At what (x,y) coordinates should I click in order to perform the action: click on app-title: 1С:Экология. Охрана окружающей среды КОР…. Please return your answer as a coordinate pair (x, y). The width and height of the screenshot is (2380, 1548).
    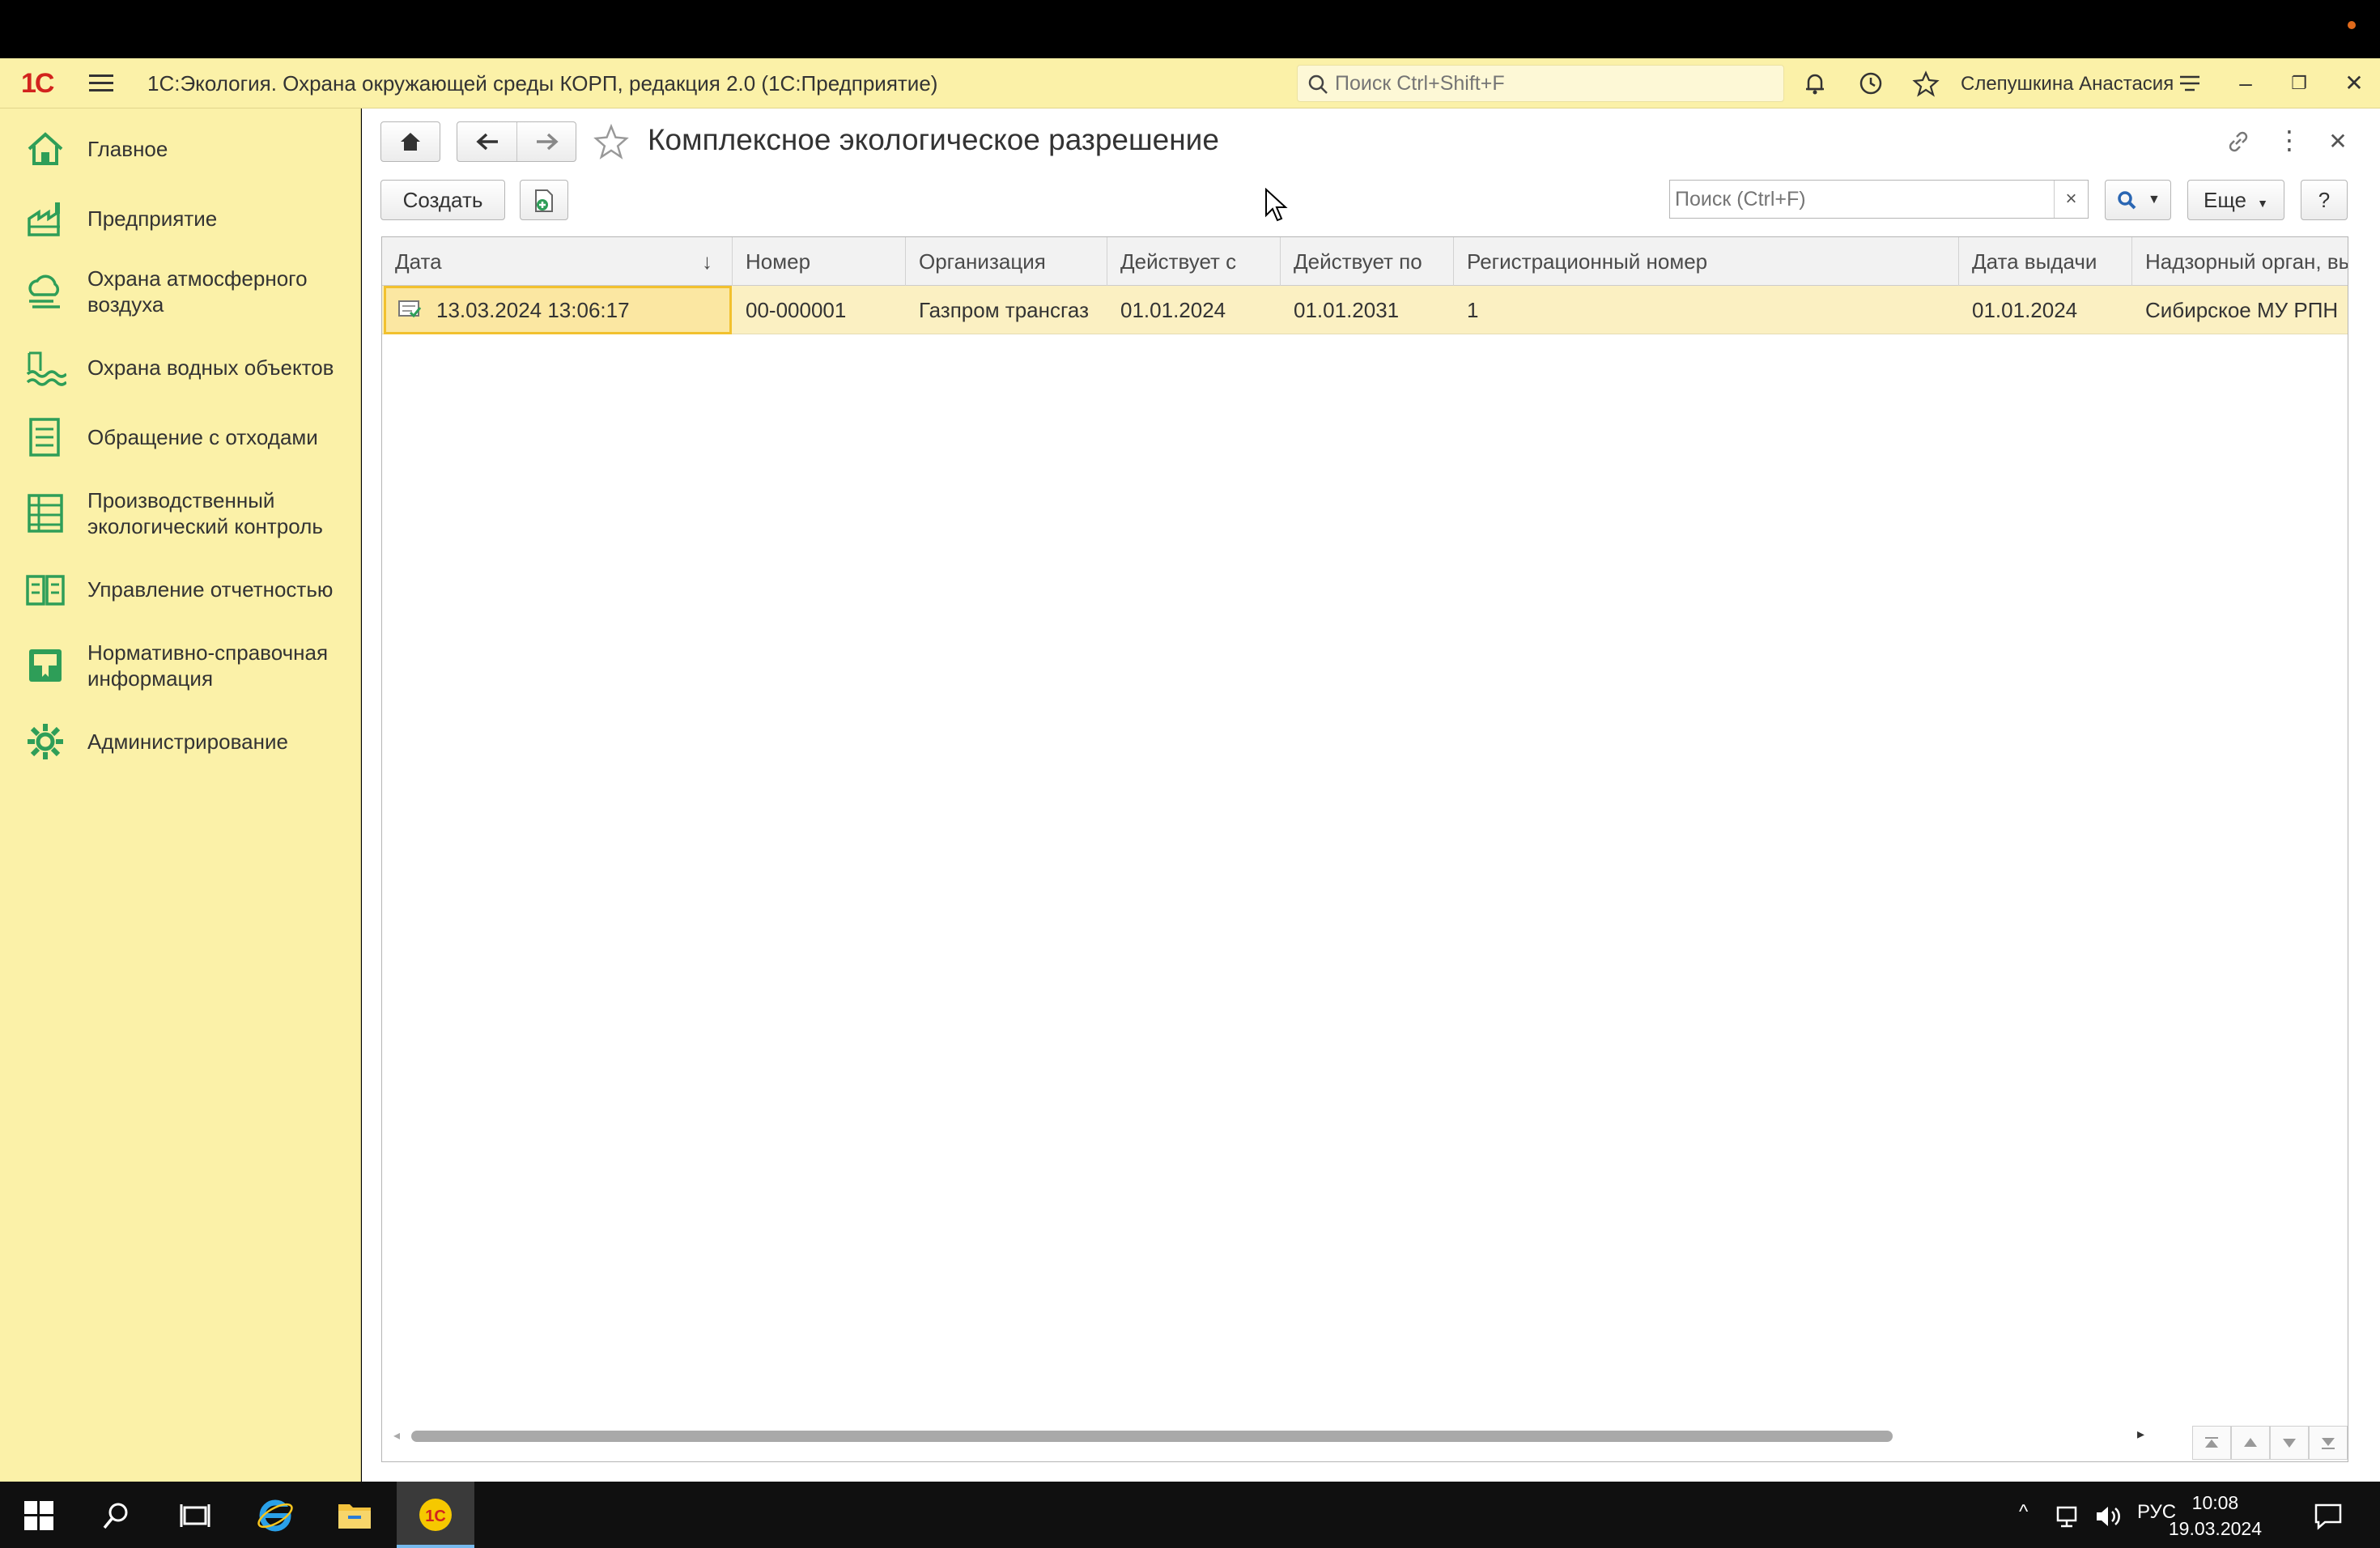
    Looking at the image, I should click on (542, 83).